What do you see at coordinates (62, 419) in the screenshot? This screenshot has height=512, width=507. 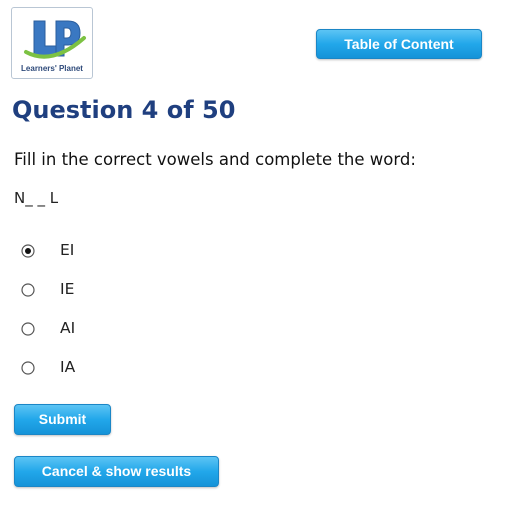 I see `submit-button: Submit` at bounding box center [62, 419].